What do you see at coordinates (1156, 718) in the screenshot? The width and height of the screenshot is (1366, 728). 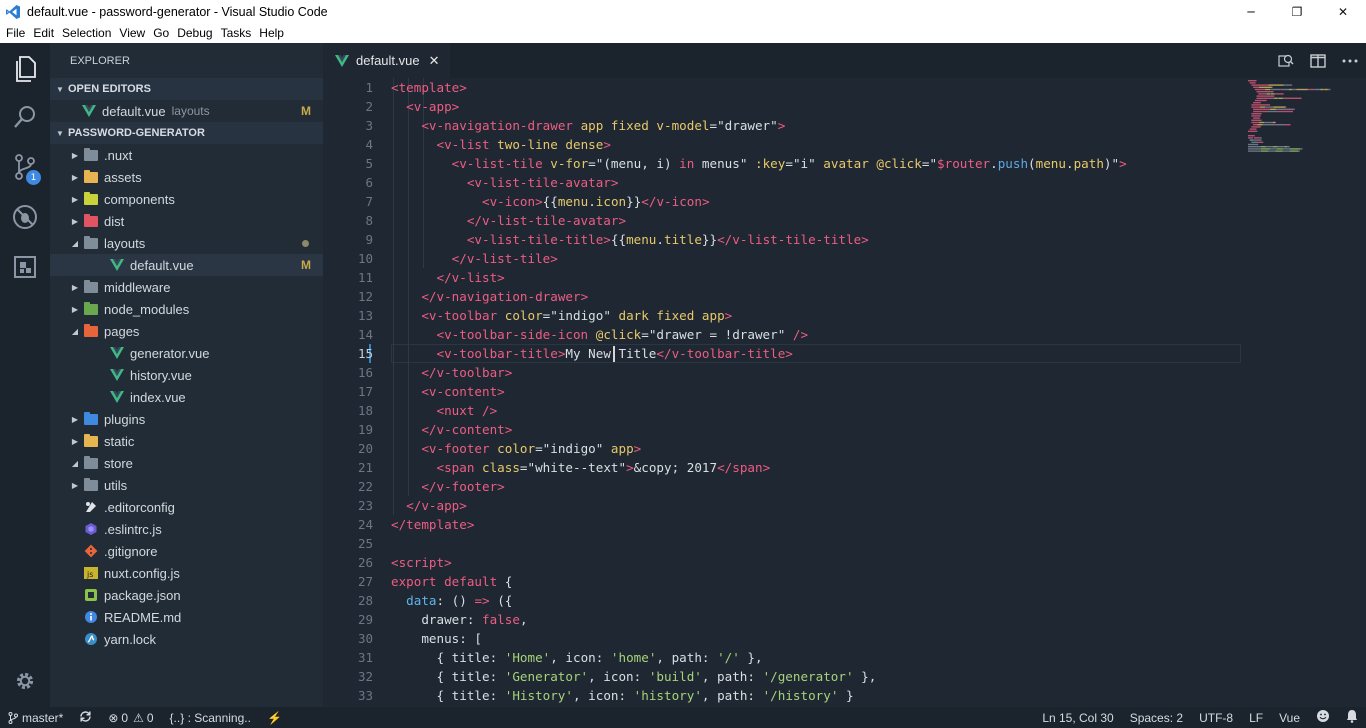 I see `indentation-status: Spaces: 2` at bounding box center [1156, 718].